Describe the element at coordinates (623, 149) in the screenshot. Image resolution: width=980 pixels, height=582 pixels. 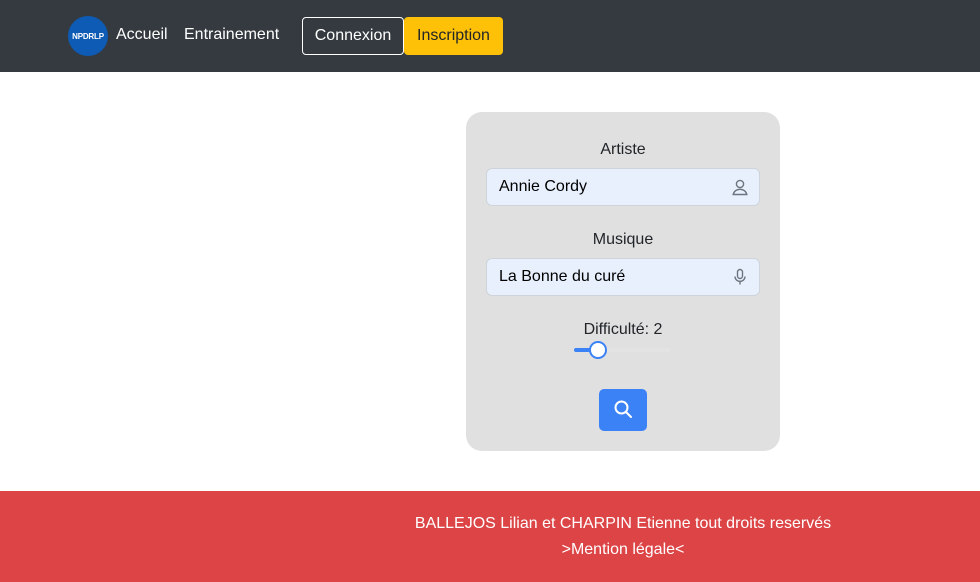
I see `artiste-label: Artiste` at that location.